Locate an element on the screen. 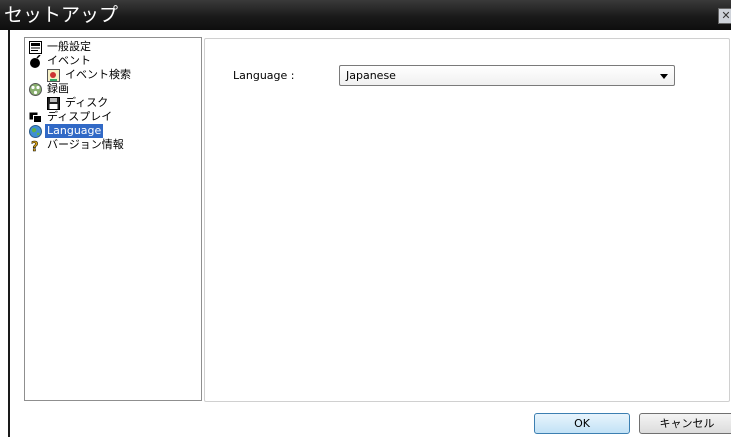 The width and height of the screenshot is (731, 437). tree-item-label: ディスク is located at coordinates (87, 102).